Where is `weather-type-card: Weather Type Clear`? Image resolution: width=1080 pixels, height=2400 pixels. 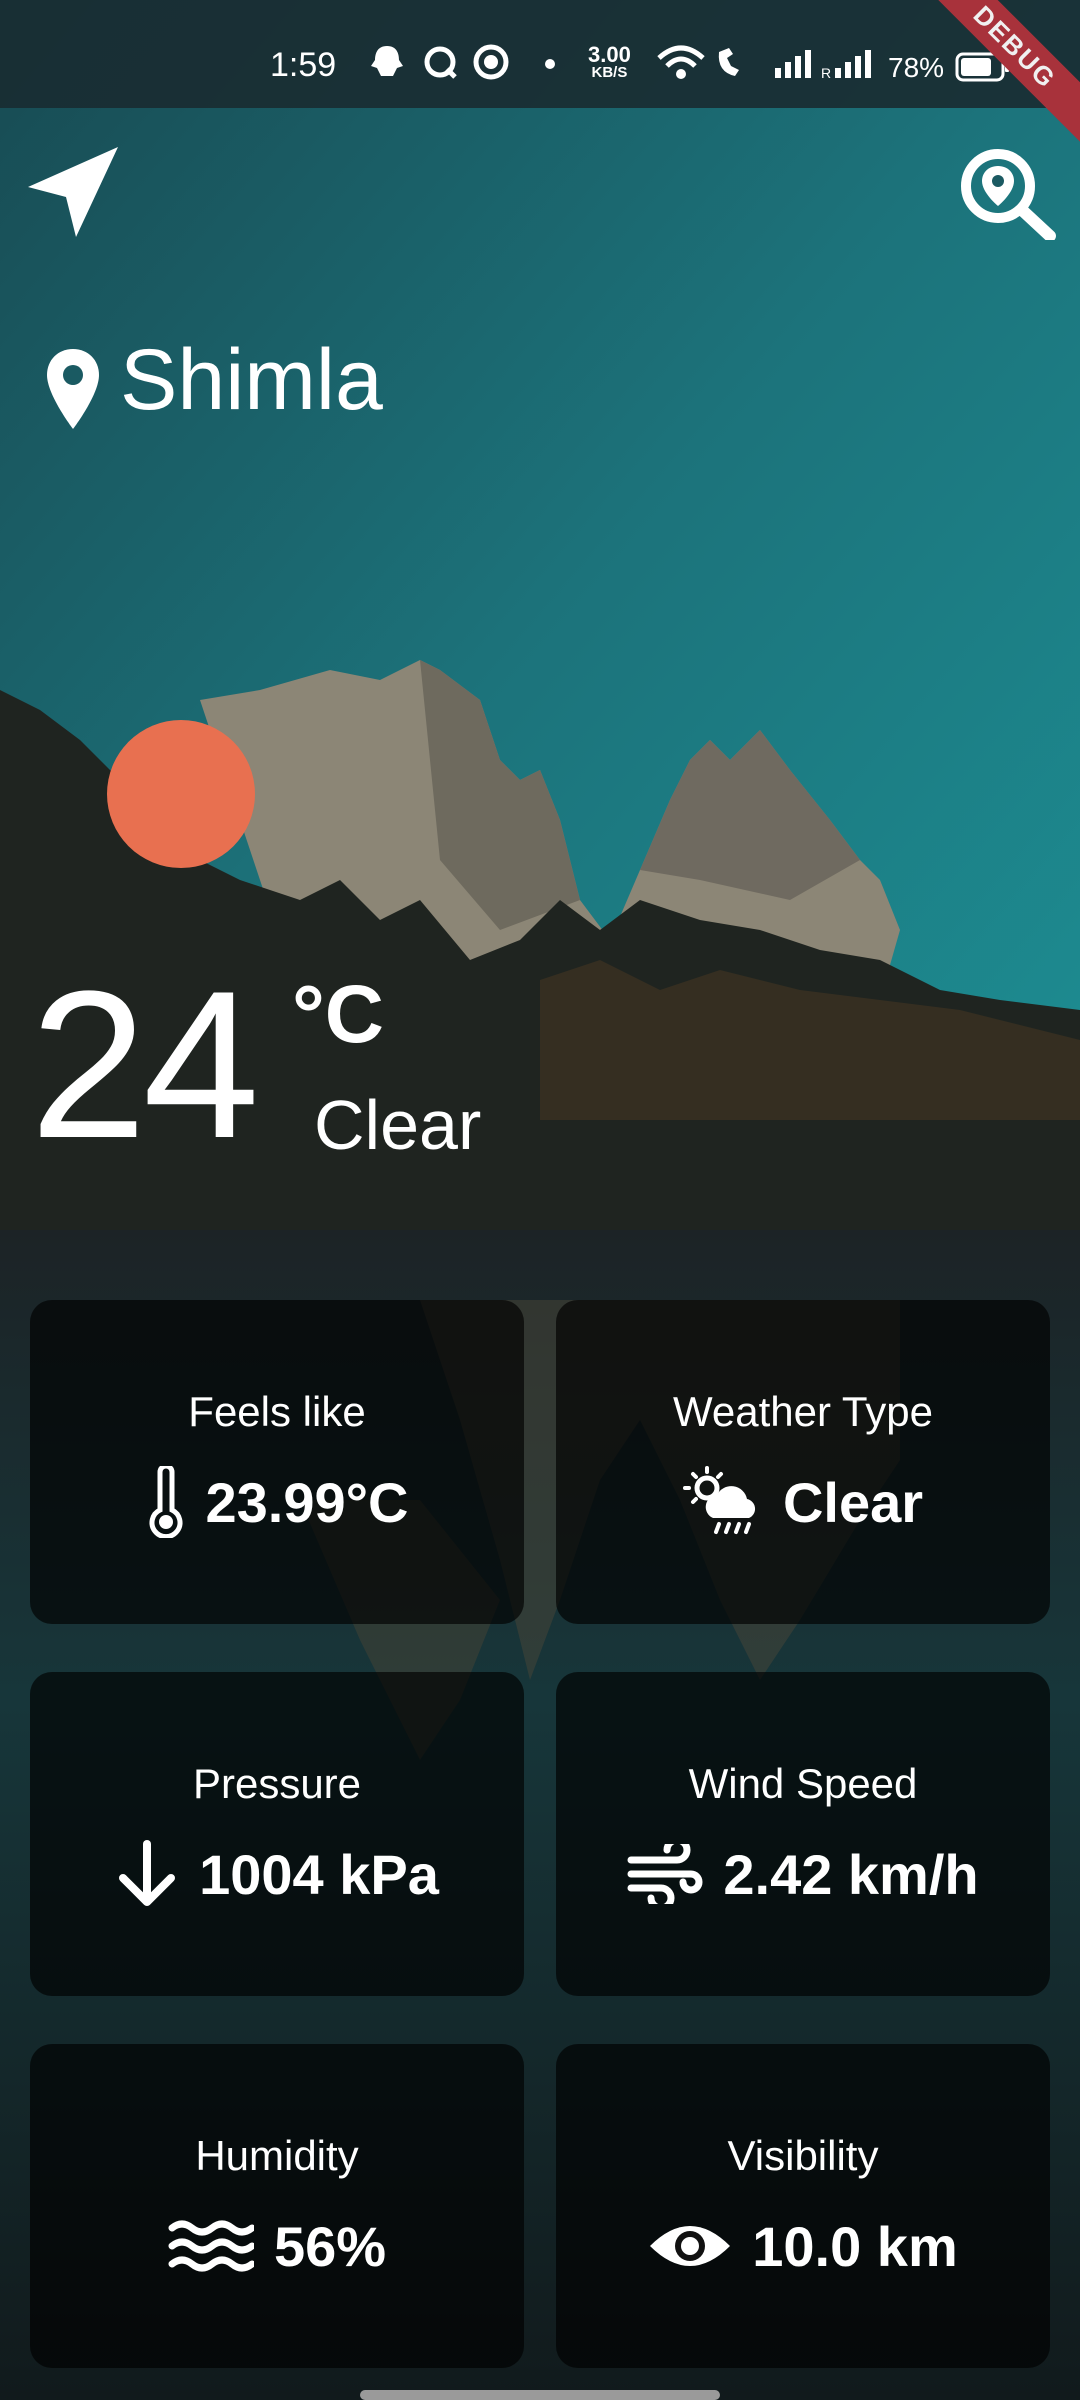
weather-type-card: Weather Type Clear is located at coordinates (803, 1462).